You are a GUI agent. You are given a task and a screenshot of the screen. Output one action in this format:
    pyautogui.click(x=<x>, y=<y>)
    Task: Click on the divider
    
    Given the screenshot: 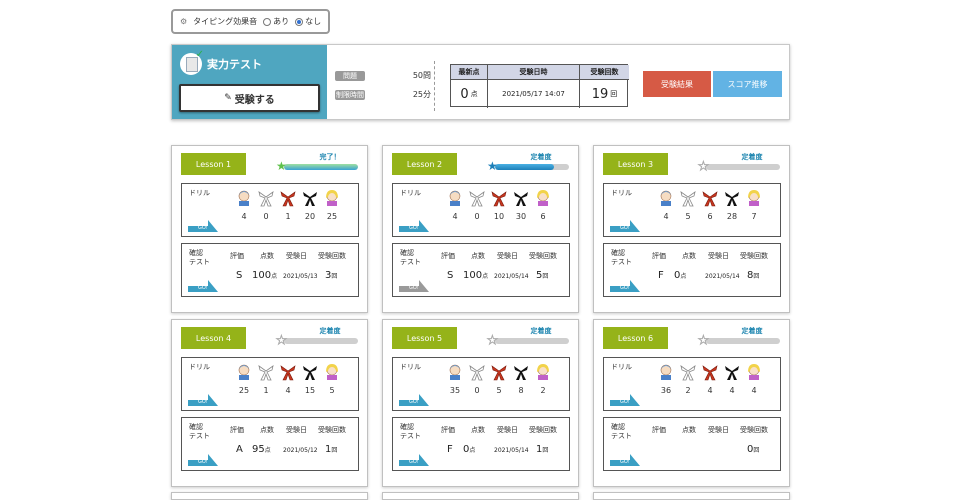 What is the action you would take?
    pyautogui.click(x=434, y=86)
    